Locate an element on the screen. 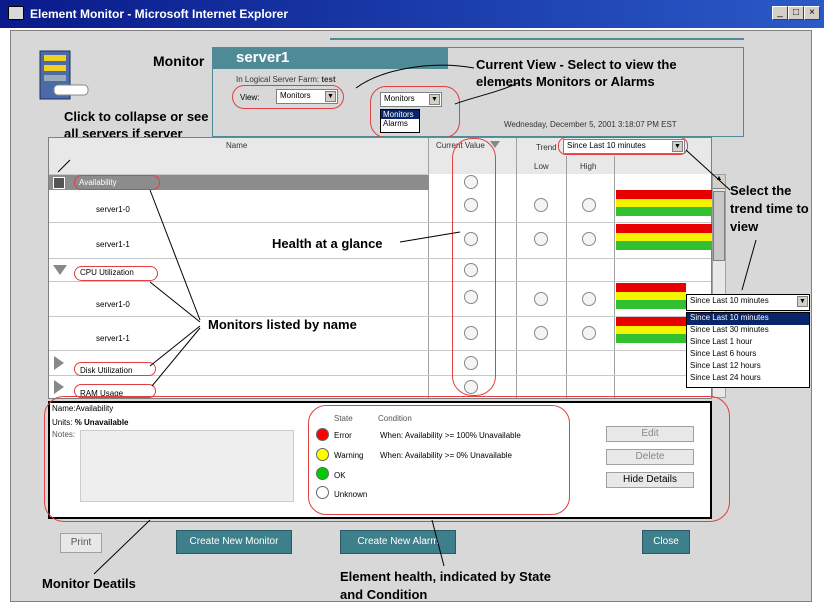 The height and width of the screenshot is (608, 824). arrow-health-bottom is located at coordinates (438, 543).